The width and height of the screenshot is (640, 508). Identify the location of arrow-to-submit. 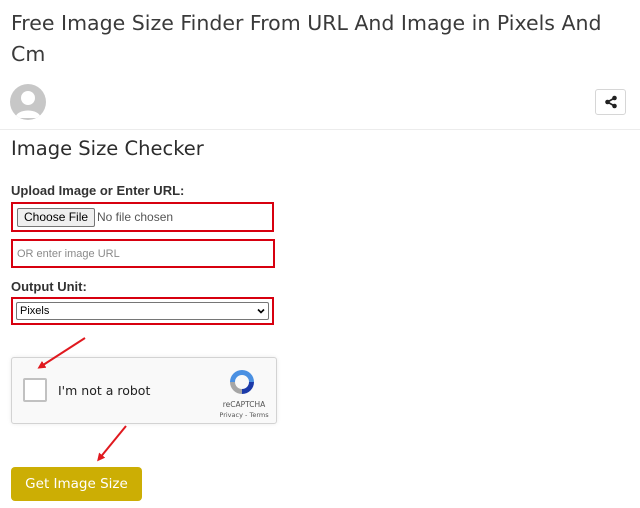
(112, 443).